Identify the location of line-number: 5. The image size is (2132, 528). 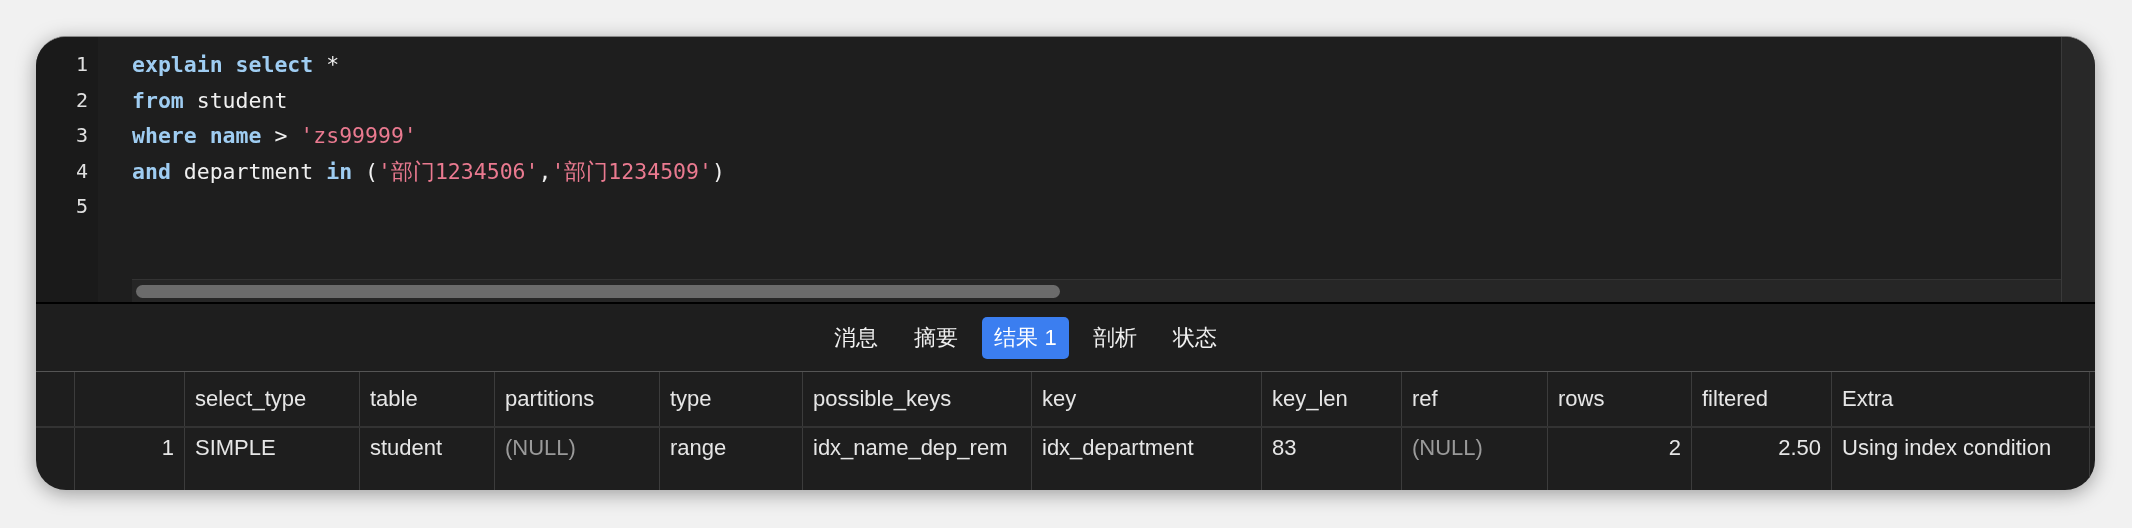
(82, 206).